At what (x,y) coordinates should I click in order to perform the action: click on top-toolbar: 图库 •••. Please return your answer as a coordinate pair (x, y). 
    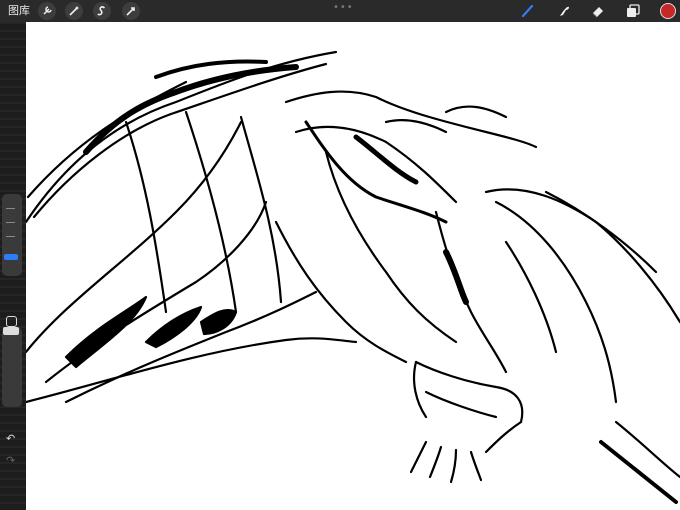
    Looking at the image, I should click on (340, 11).